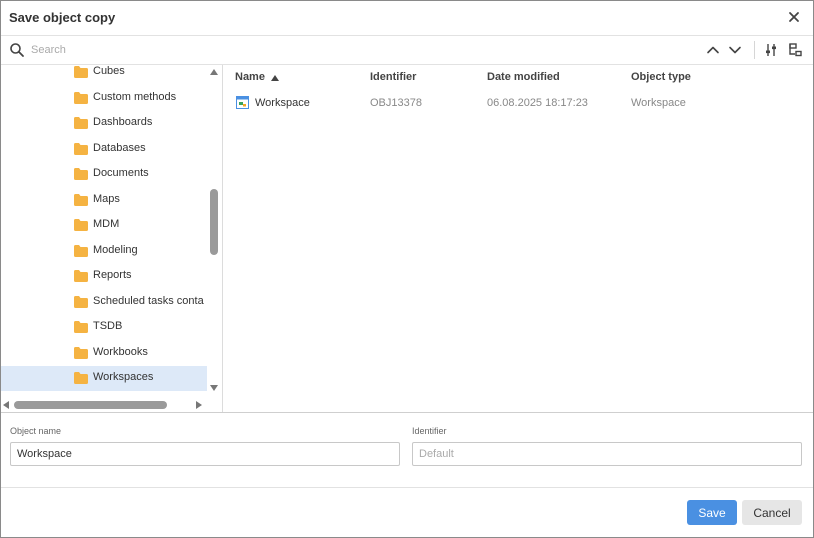  Describe the element at coordinates (112, 275) in the screenshot. I see `tree-item-label: Reports` at that location.